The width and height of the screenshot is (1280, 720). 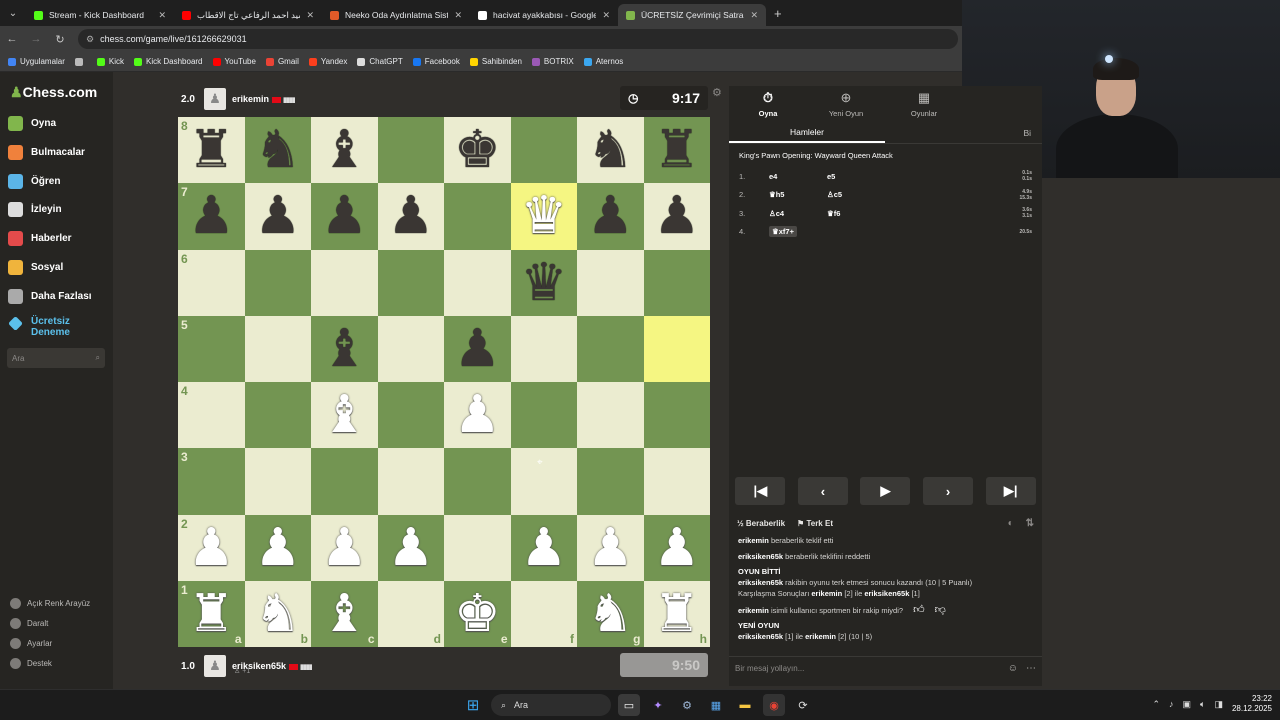 What do you see at coordinates (477, 216) in the screenshot?
I see `square-e7` at bounding box center [477, 216].